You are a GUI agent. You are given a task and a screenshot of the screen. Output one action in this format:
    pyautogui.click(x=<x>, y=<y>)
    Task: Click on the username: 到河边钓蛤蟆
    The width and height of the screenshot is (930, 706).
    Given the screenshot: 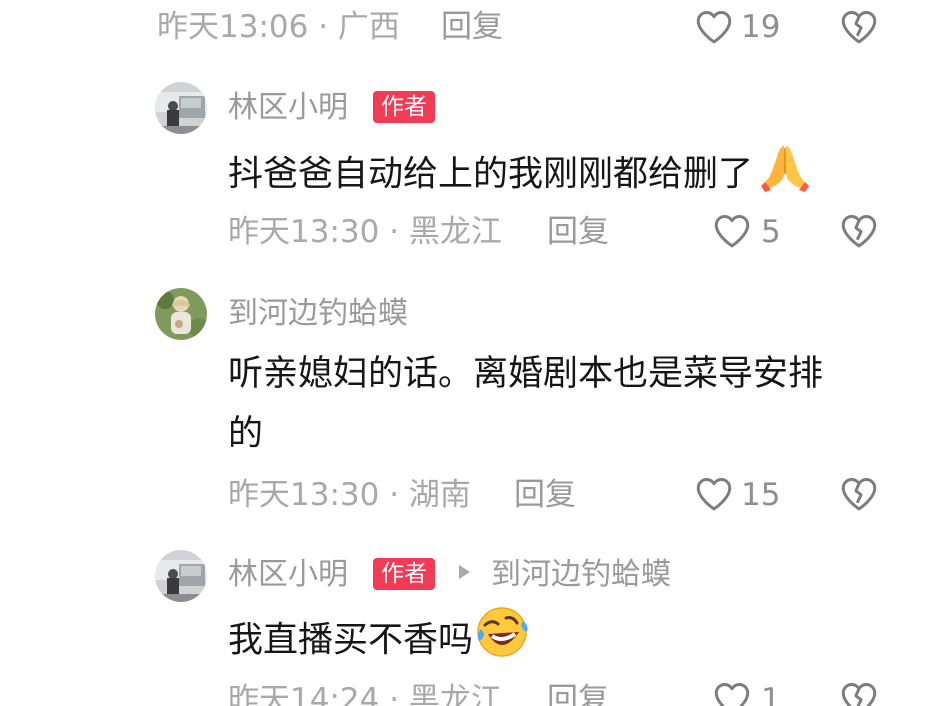 What is the action you would take?
    pyautogui.click(x=318, y=314)
    